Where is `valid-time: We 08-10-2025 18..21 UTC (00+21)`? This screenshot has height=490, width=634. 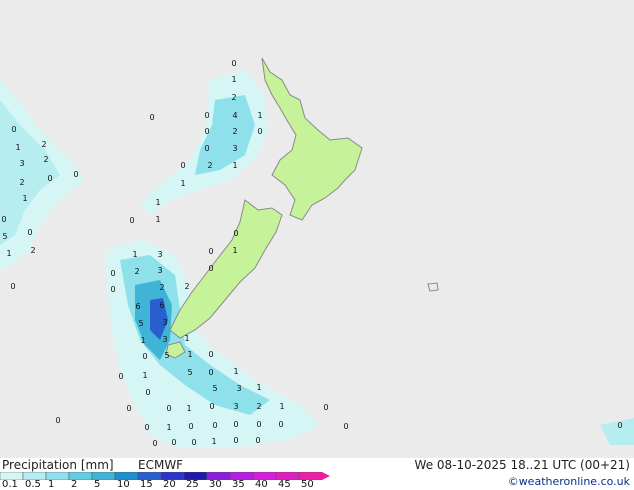 valid-time: We 08-10-2025 18..21 UTC (00+21) is located at coordinates (522, 465).